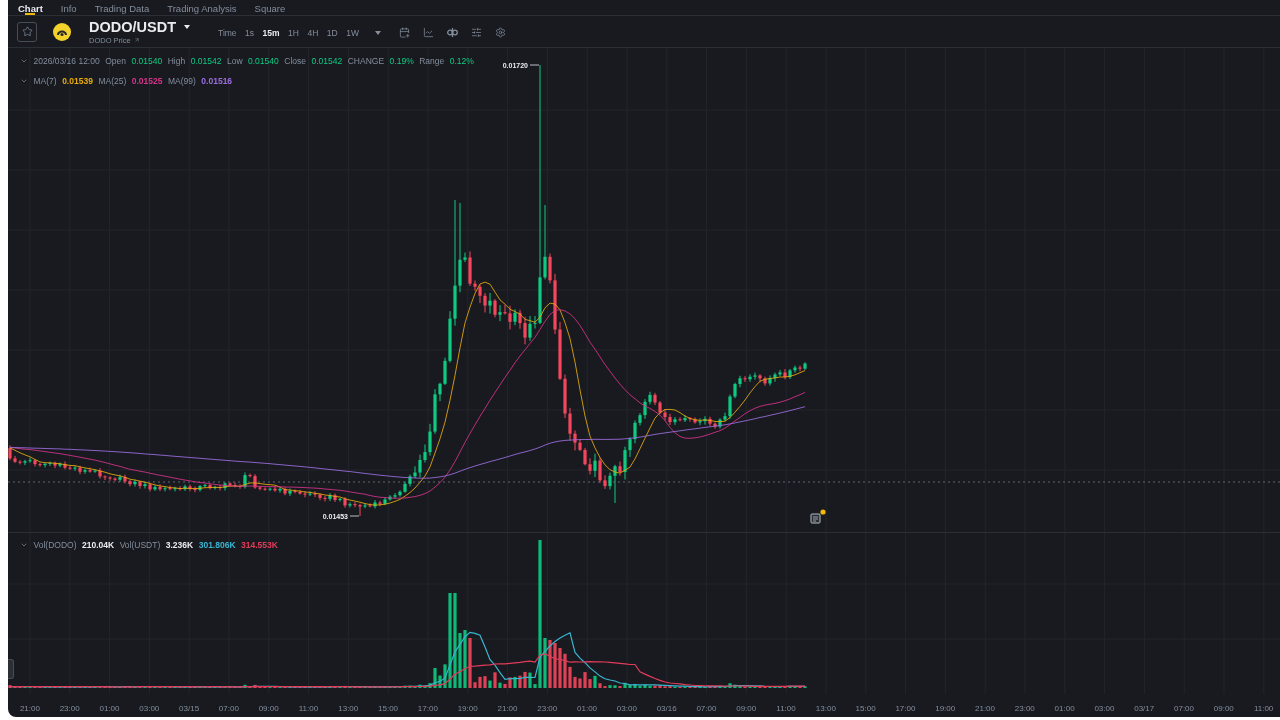 Image resolution: width=1280 pixels, height=720 pixels. I want to click on interval-button: 1W, so click(352, 32).